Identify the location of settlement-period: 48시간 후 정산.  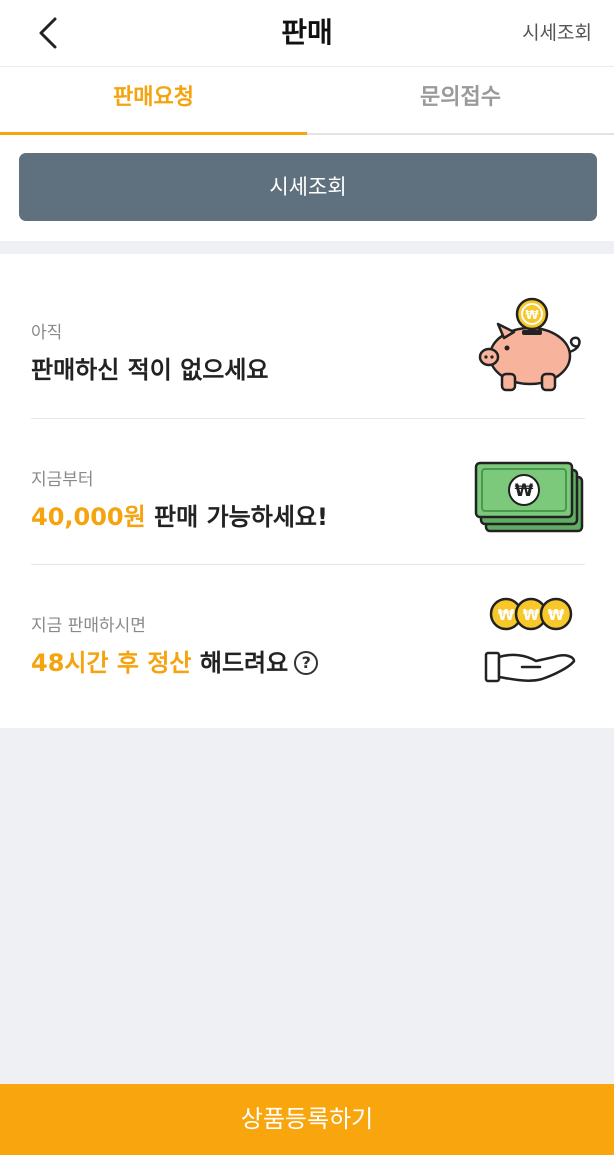
(111, 663).